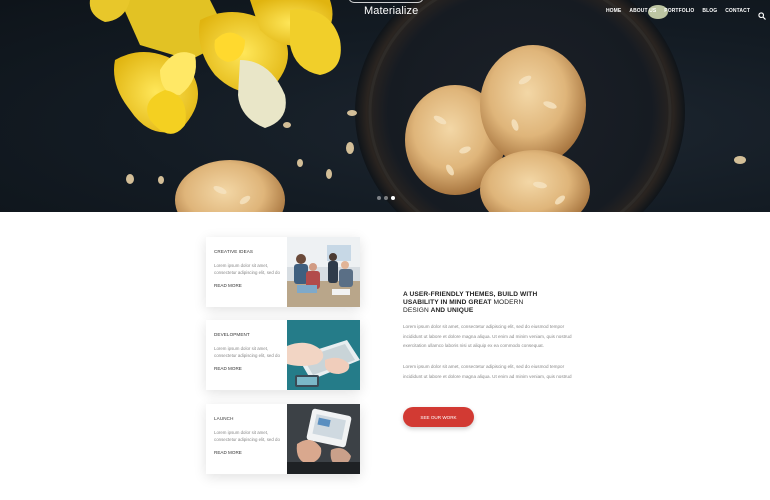 Image resolution: width=770 pixels, height=500 pixels. I want to click on headline-modern: MODERN, so click(508, 302).